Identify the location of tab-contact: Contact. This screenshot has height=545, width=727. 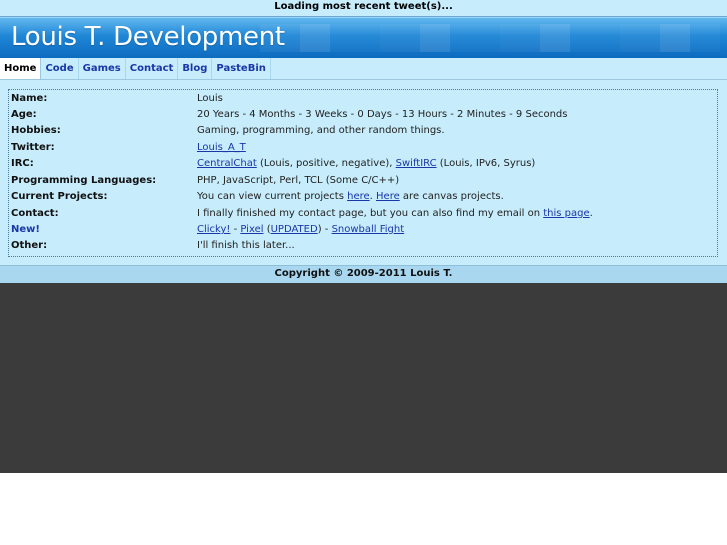
(152, 68).